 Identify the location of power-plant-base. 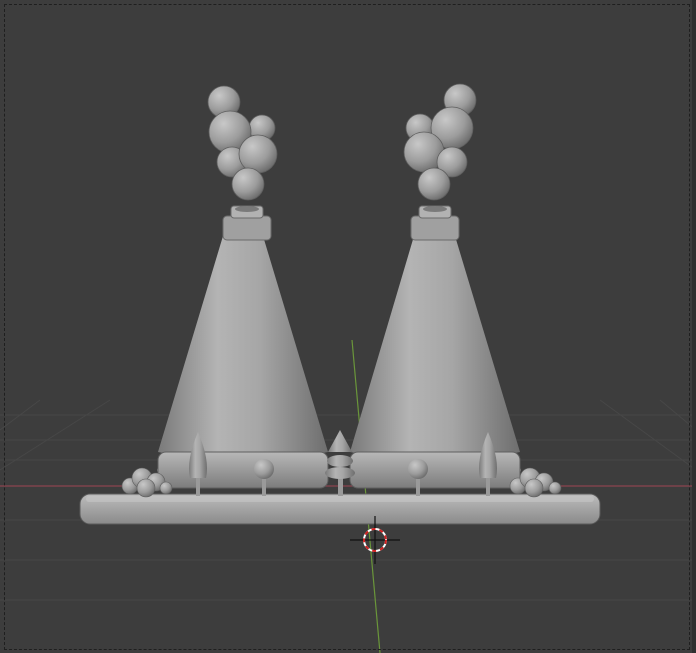
(340, 509).